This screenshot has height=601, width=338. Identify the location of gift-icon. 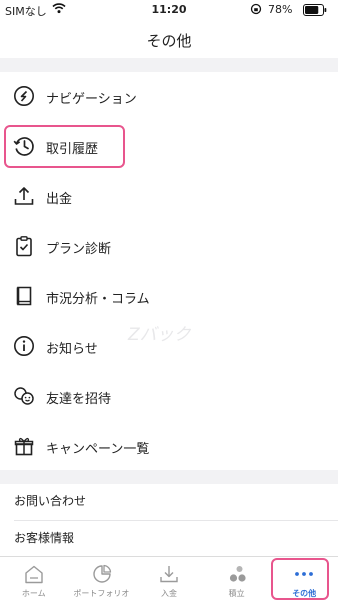
(24, 446).